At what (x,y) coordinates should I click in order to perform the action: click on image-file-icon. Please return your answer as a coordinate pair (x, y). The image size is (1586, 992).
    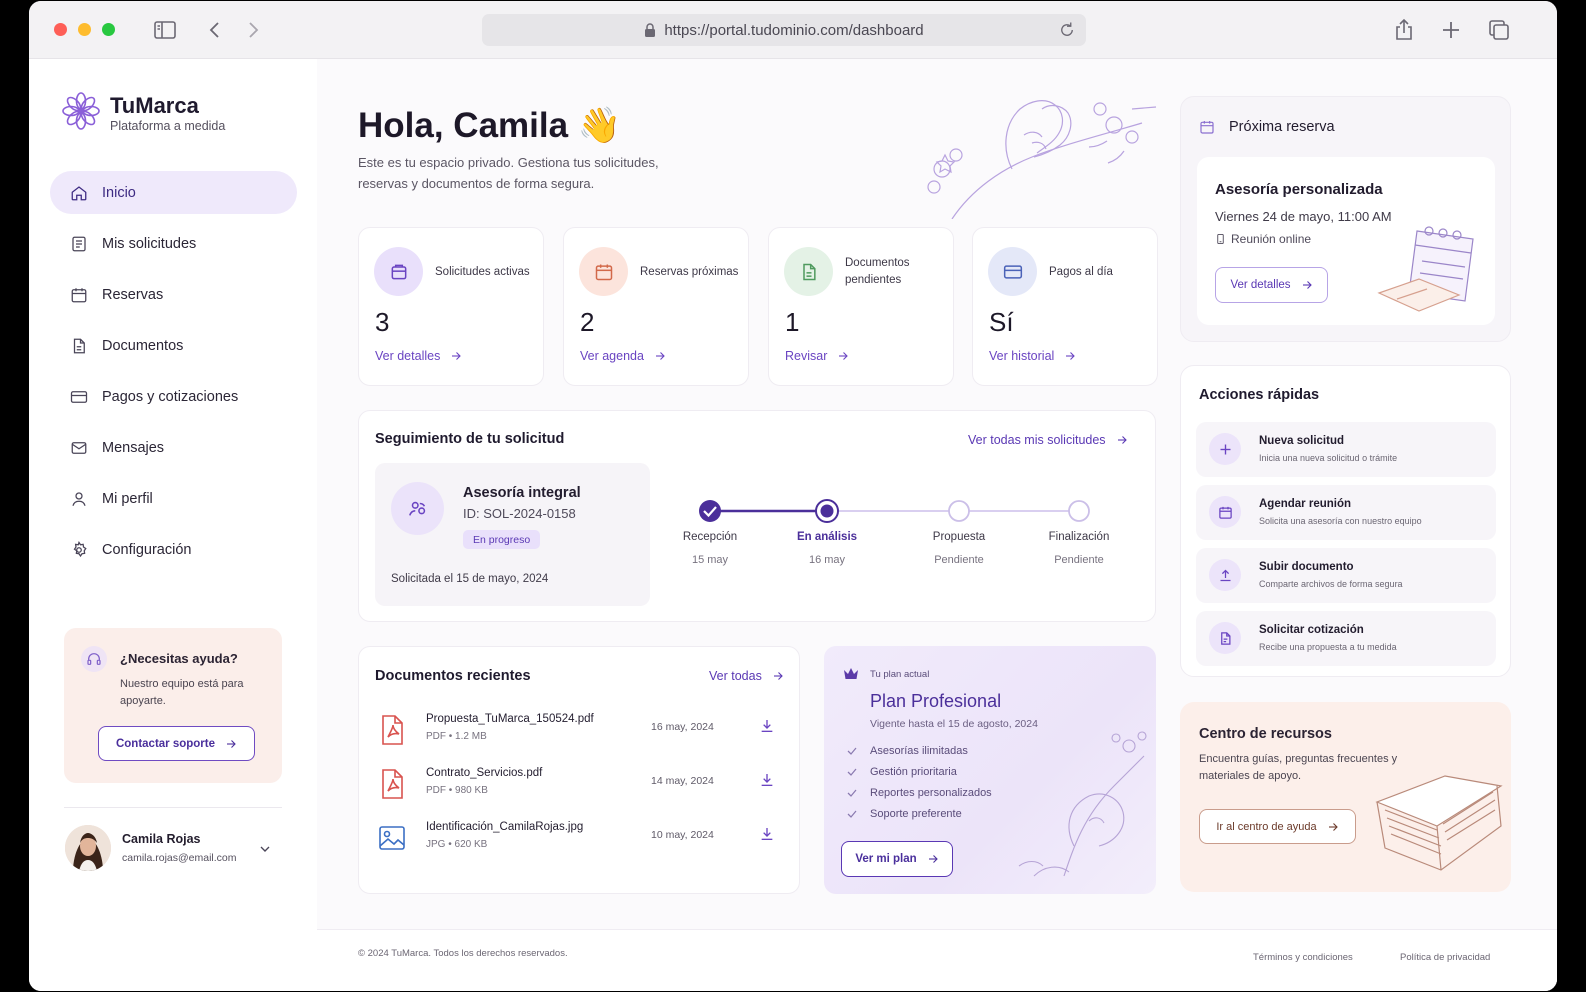
    Looking at the image, I should click on (392, 838).